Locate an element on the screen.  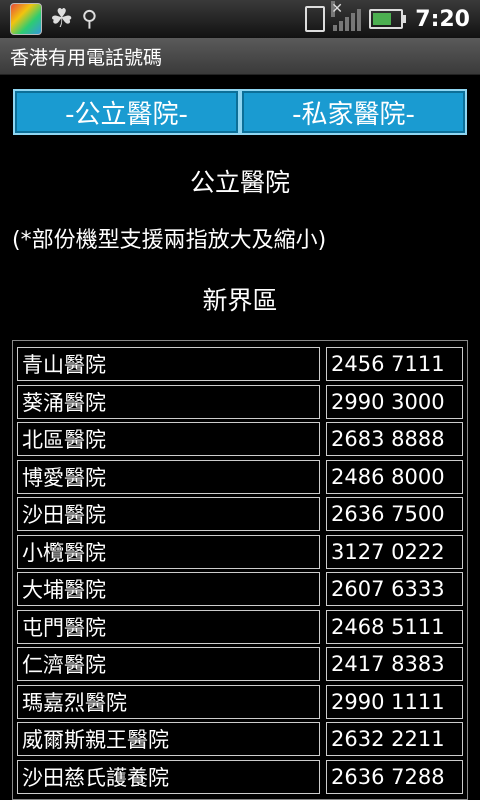
hospital-name: 大埔醫院 is located at coordinates (168, 589).